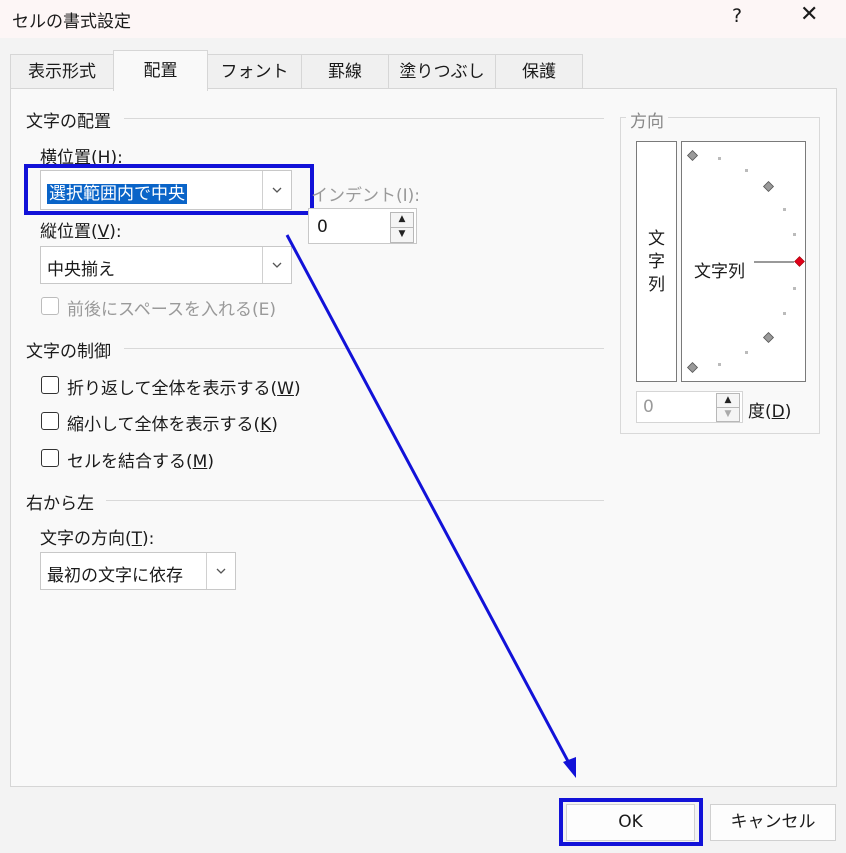 This screenshot has height=853, width=846. Describe the element at coordinates (60, 504) in the screenshot. I see `rtl-heading: 右から左` at that location.